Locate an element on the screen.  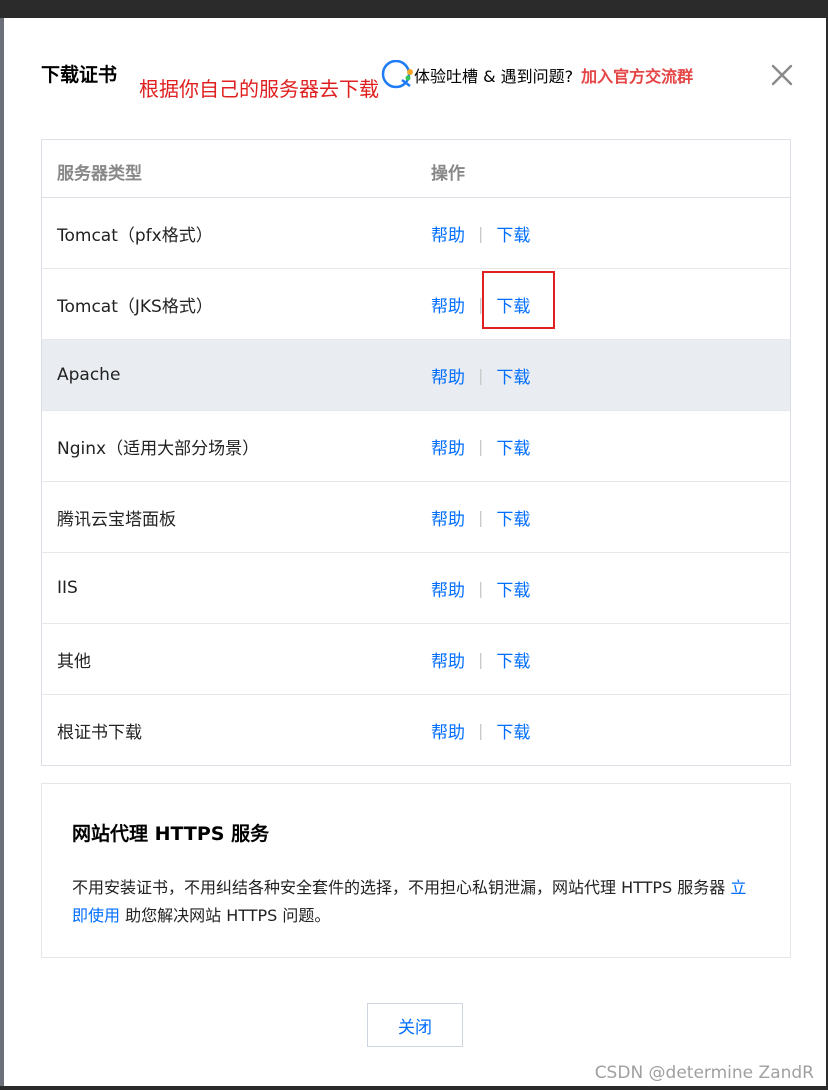
table-row: 腾讯云宝塔面板 帮助 | 下载 is located at coordinates (416, 517).